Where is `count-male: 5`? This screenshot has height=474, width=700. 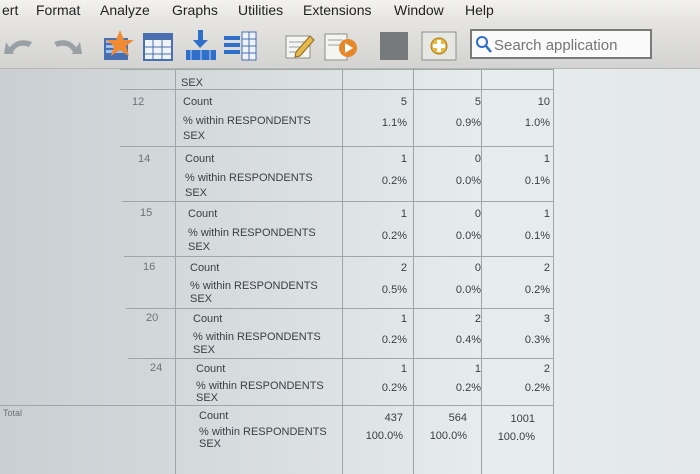
count-male: 5 is located at coordinates (403, 102).